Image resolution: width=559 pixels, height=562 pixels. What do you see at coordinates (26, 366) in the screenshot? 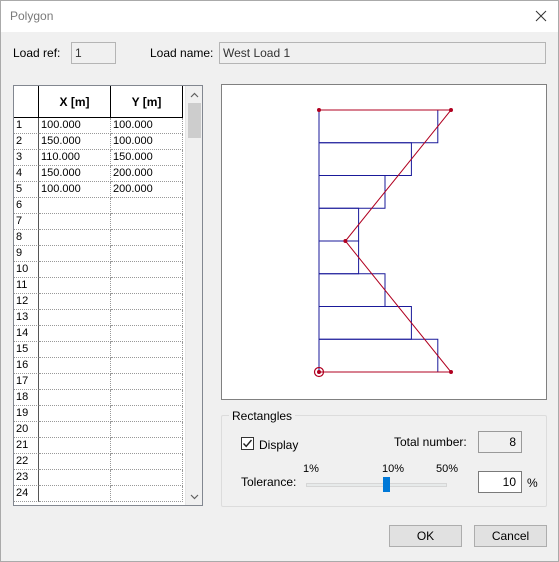
I see `row-number: 16` at bounding box center [26, 366].